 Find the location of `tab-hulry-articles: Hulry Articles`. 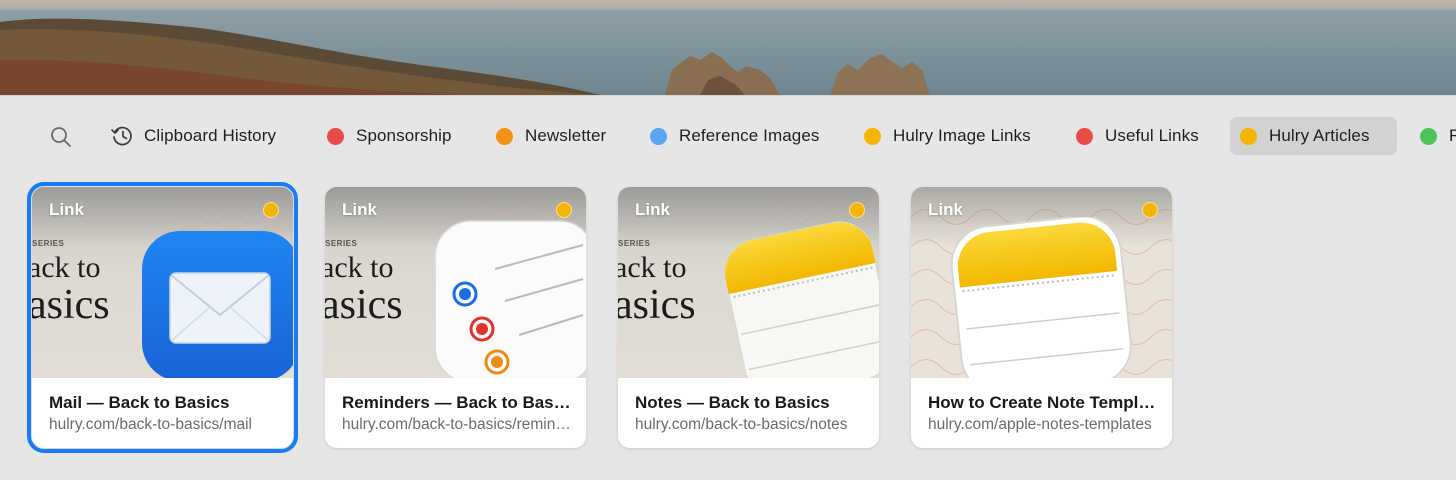

tab-hulry-articles: Hulry Articles is located at coordinates (1313, 136).